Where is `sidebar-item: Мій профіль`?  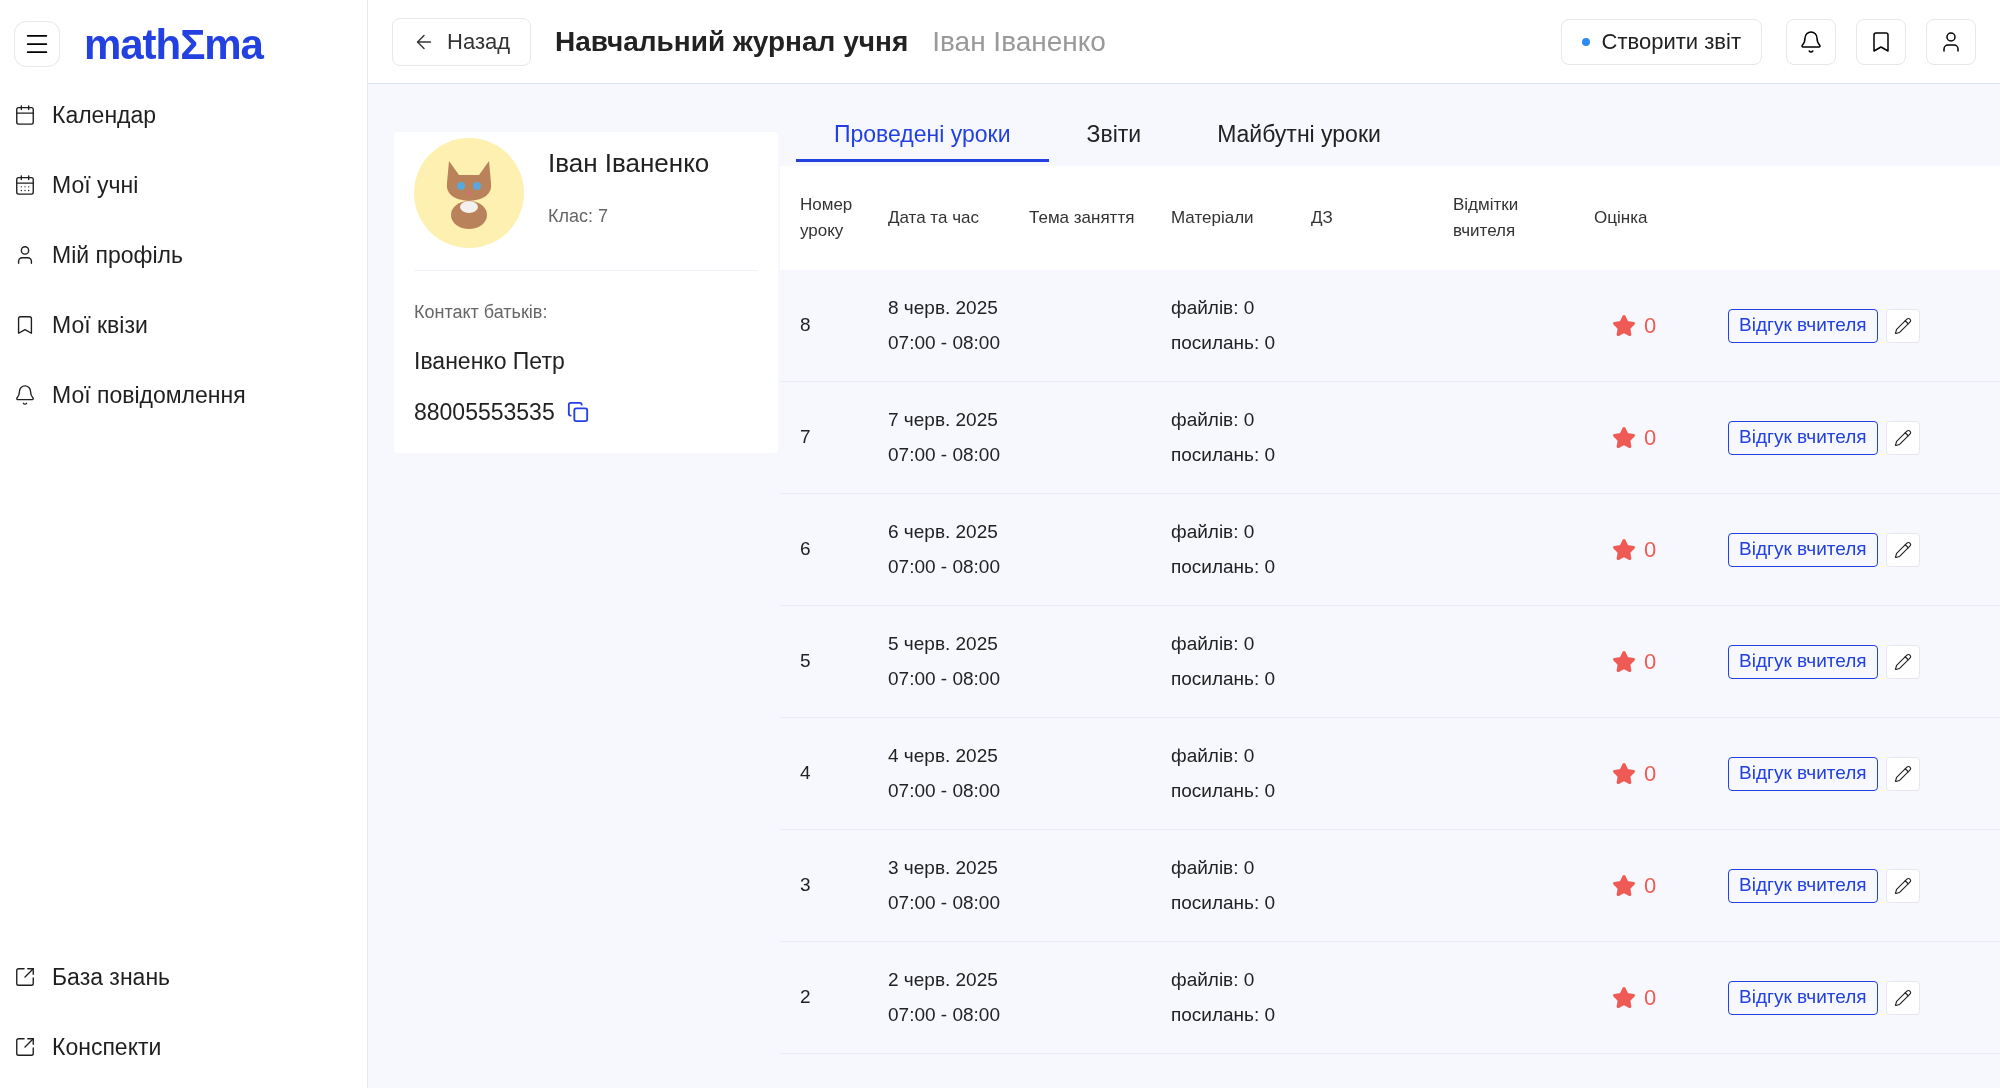
sidebar-item: Мій профіль is located at coordinates (183, 255).